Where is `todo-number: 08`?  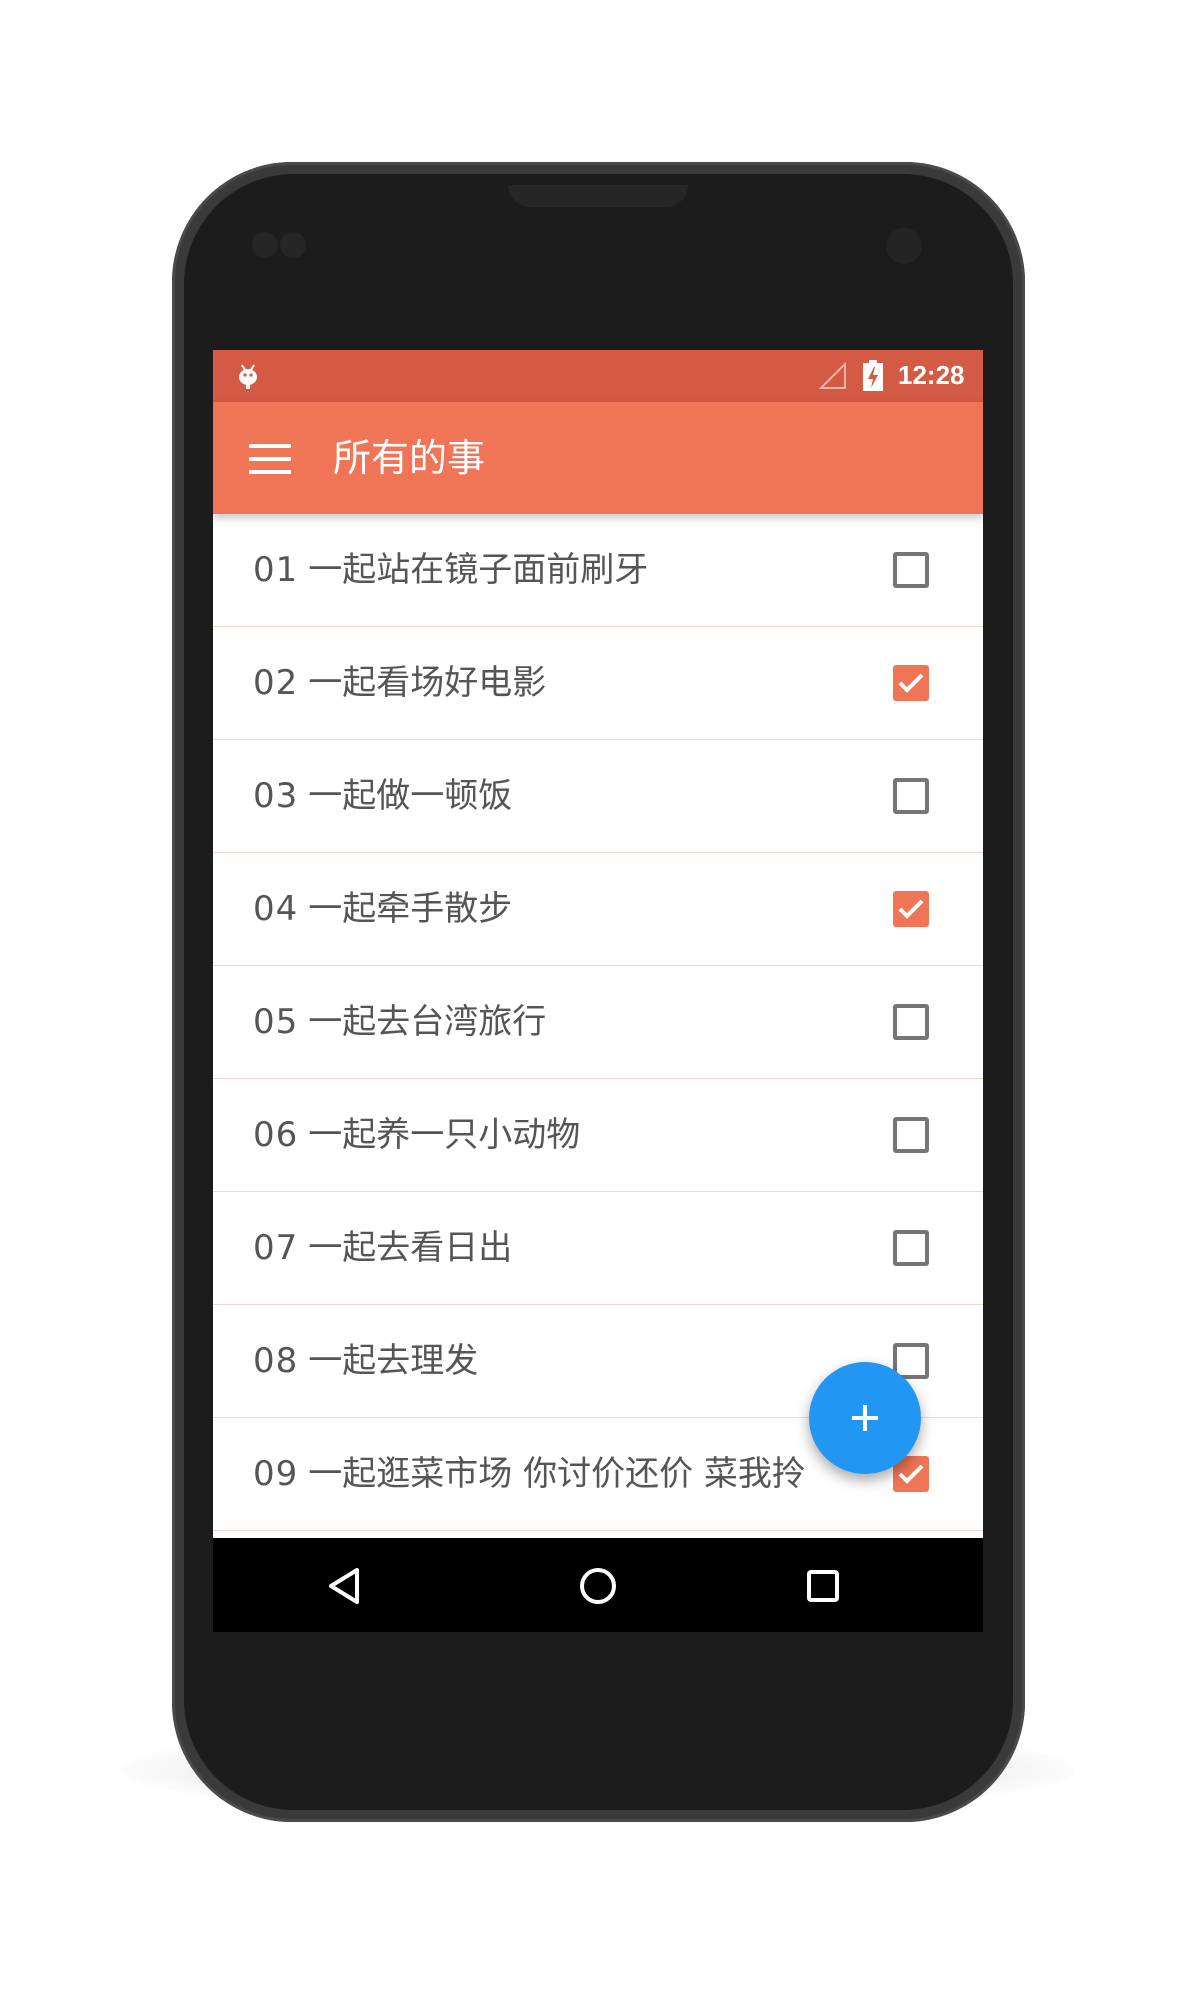
todo-number: 08 is located at coordinates (276, 1361).